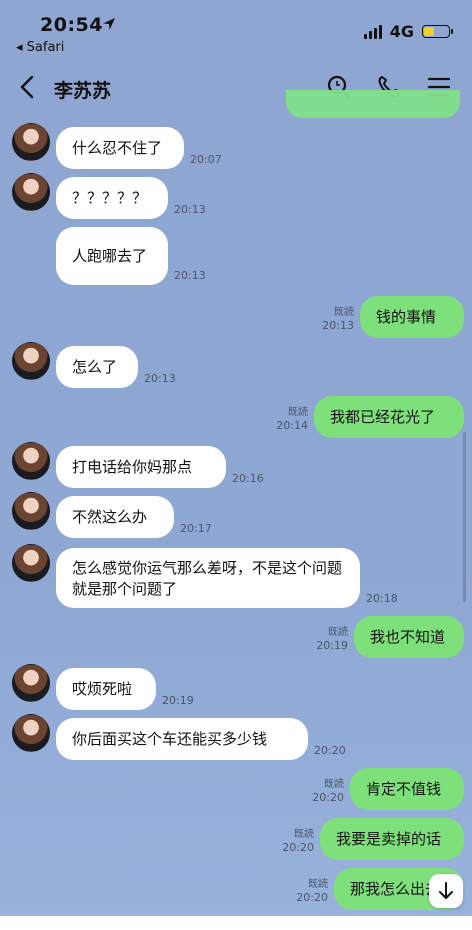  What do you see at coordinates (97, 367) in the screenshot?
I see `incoming-message-bubble: 怎么了` at bounding box center [97, 367].